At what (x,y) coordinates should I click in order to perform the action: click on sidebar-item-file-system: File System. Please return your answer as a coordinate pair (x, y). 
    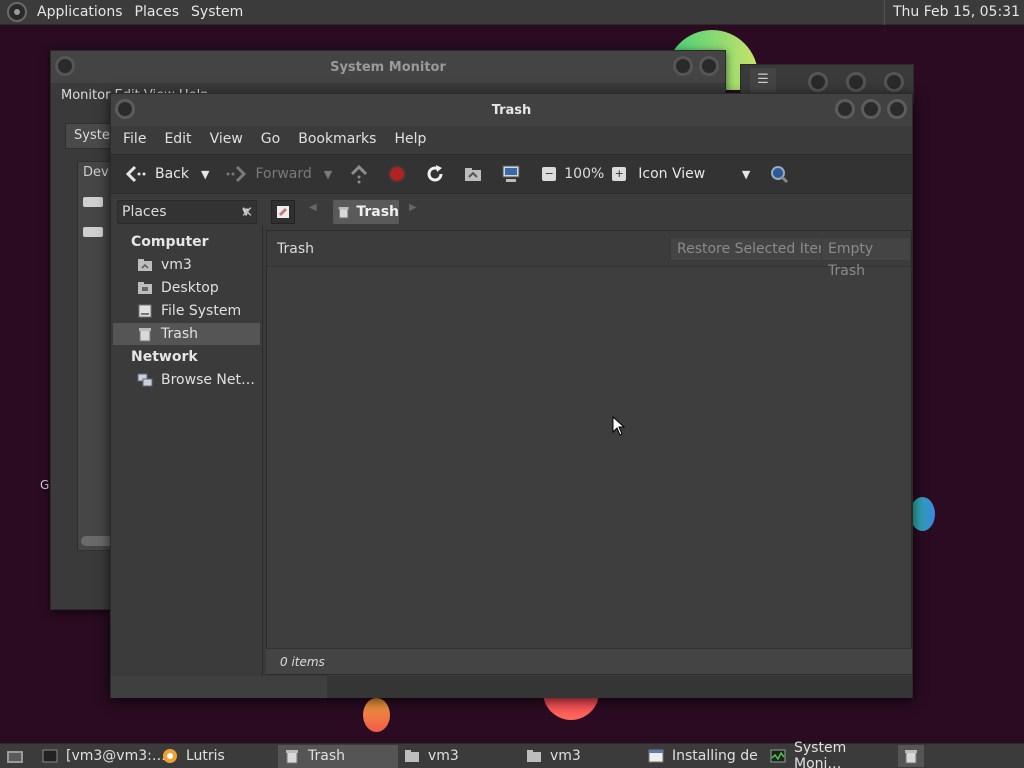
    Looking at the image, I should click on (189, 311).